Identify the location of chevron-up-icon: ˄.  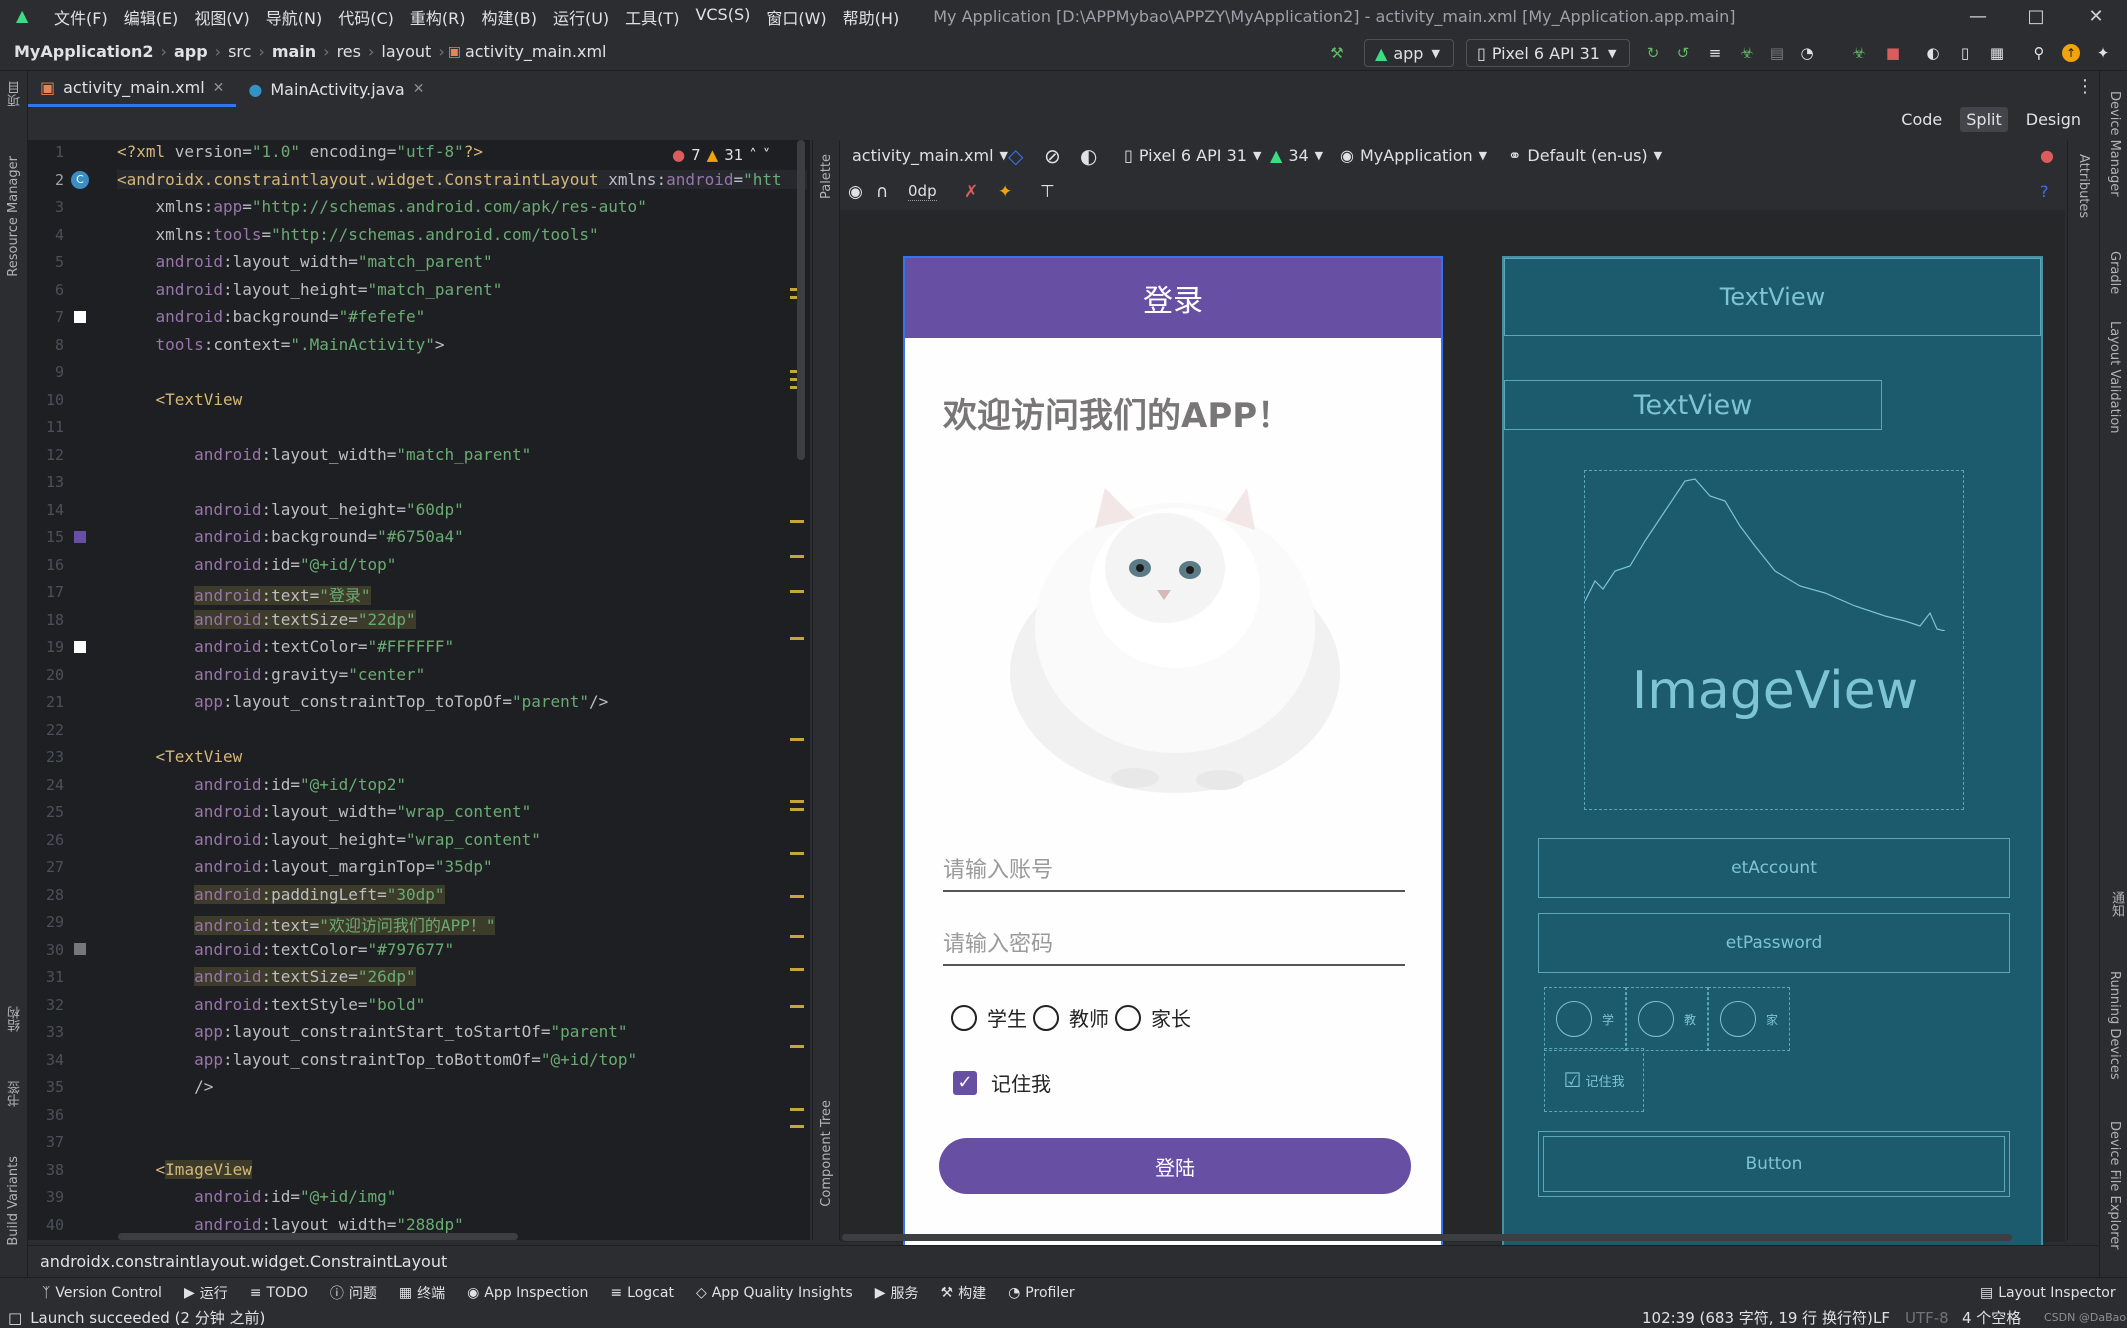
(753, 155).